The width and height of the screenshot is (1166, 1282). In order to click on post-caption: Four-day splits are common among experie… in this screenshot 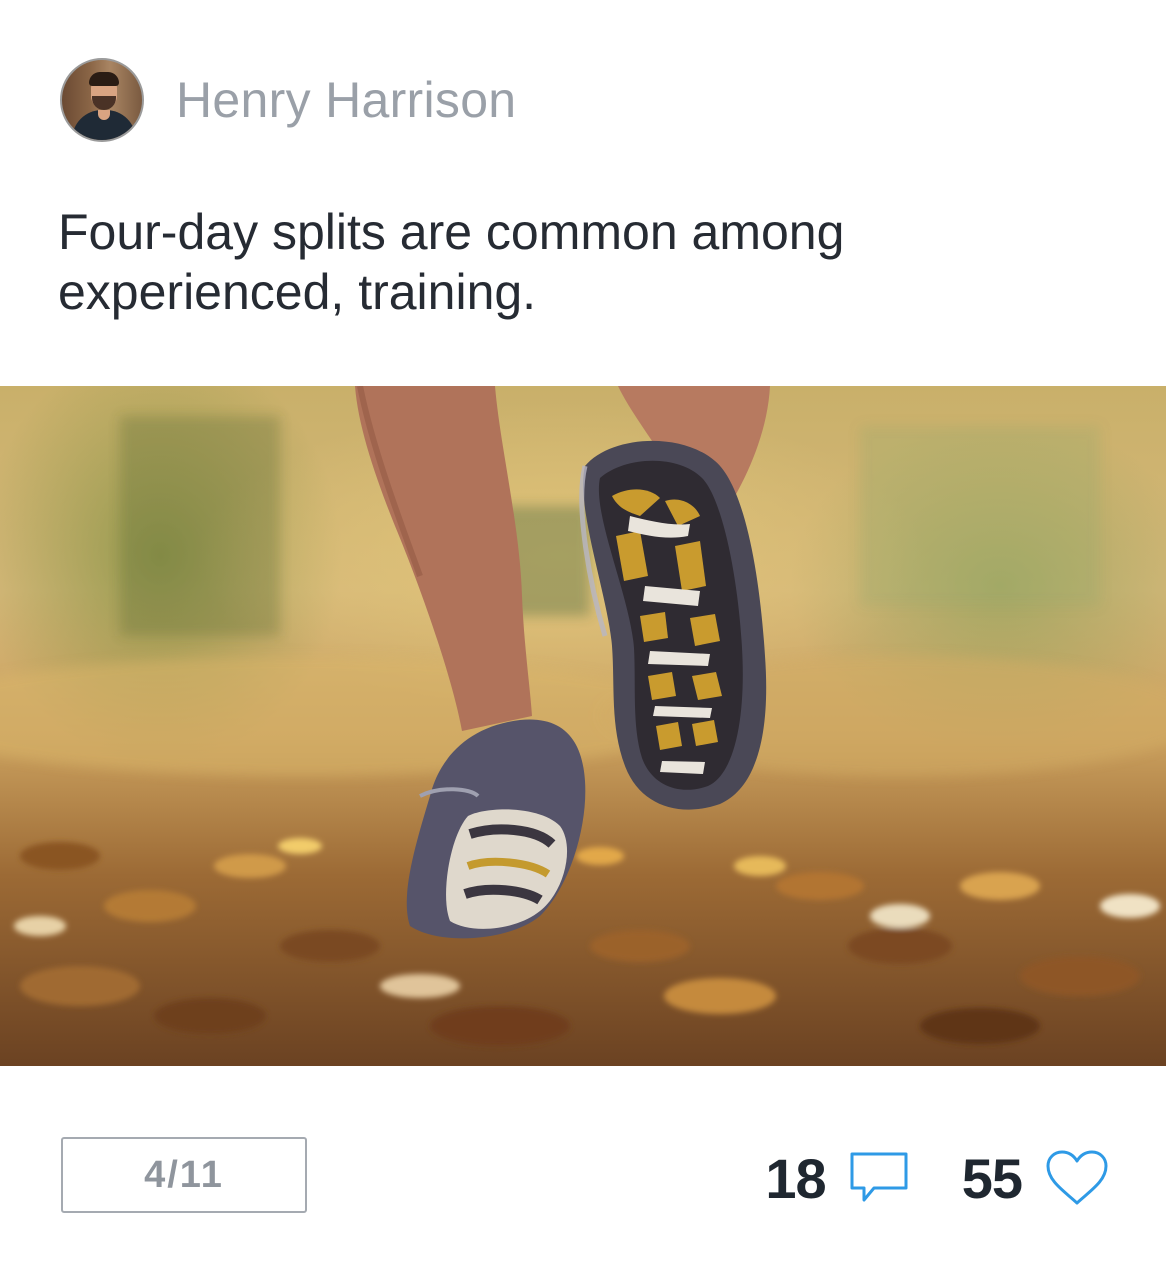, I will do `click(451, 262)`.